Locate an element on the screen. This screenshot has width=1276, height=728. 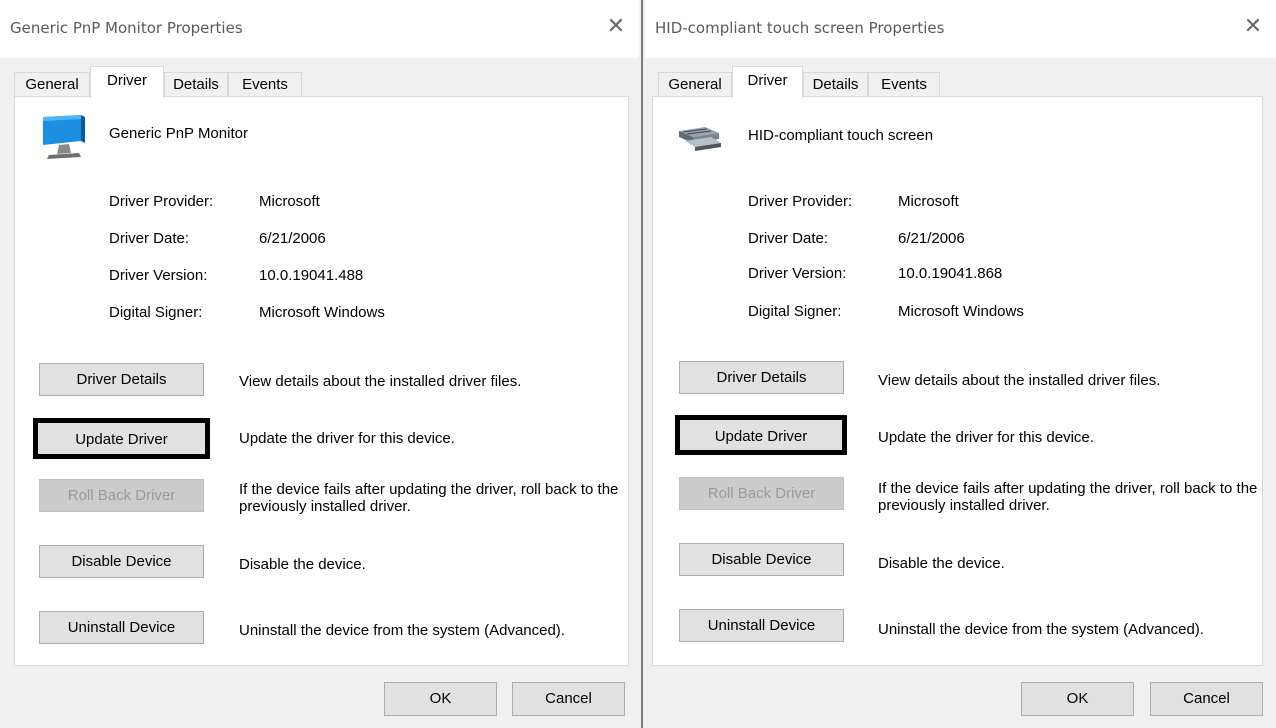
monitor-icon is located at coordinates (65, 136).